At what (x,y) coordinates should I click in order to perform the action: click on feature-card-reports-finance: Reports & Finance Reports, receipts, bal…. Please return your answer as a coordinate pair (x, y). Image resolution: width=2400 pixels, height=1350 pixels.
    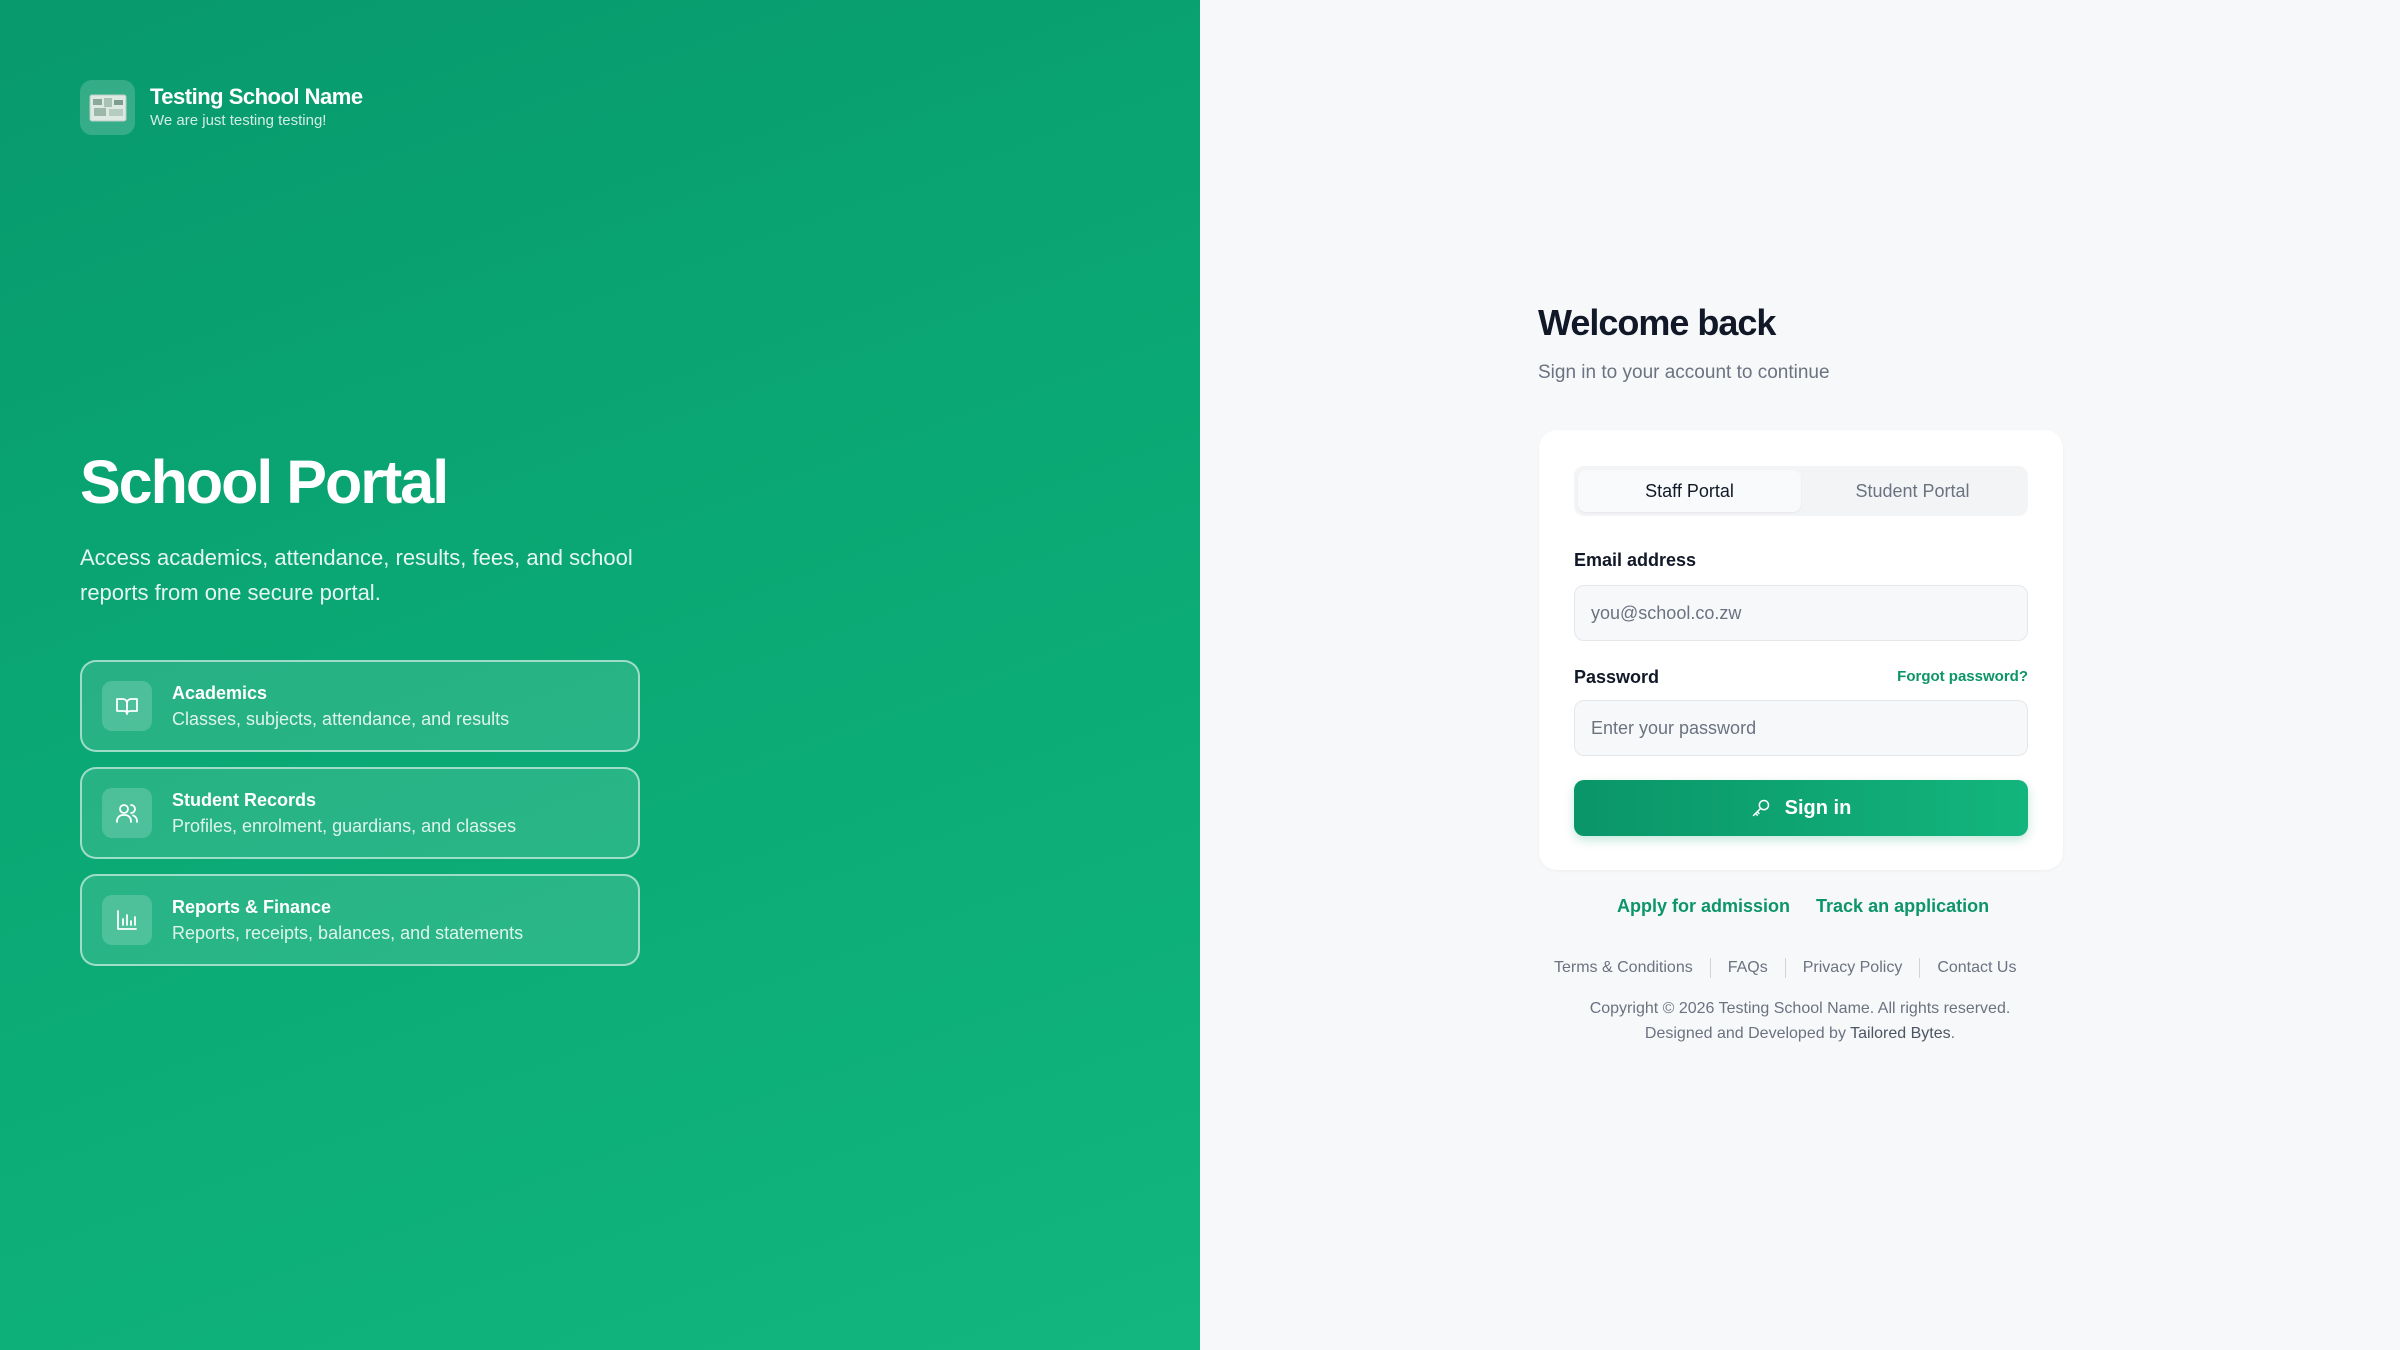
    Looking at the image, I should click on (360, 920).